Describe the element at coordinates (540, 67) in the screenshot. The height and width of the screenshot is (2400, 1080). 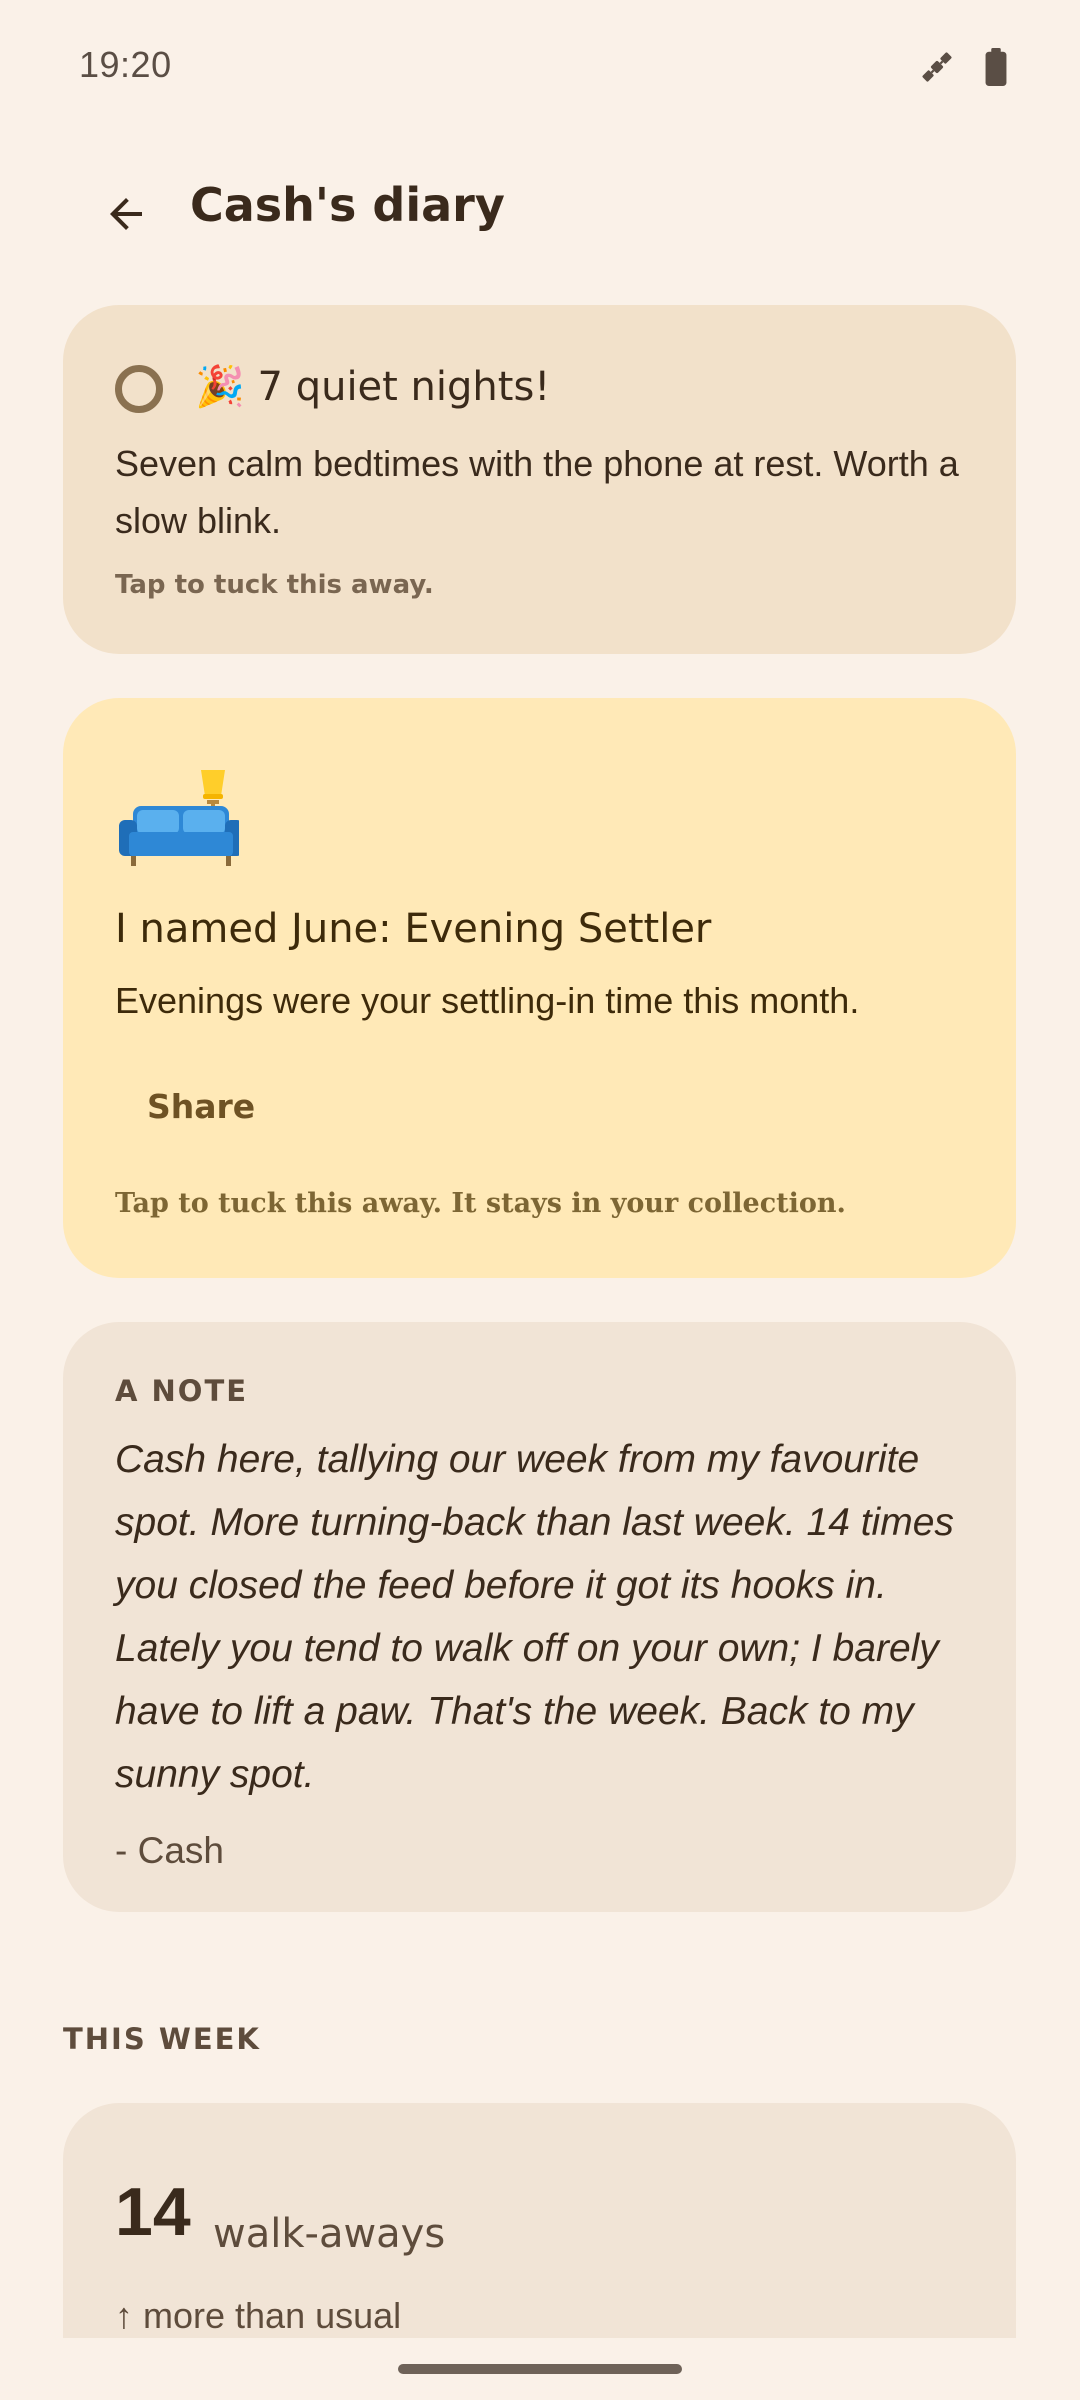
I see `status-bar: 19:20` at that location.